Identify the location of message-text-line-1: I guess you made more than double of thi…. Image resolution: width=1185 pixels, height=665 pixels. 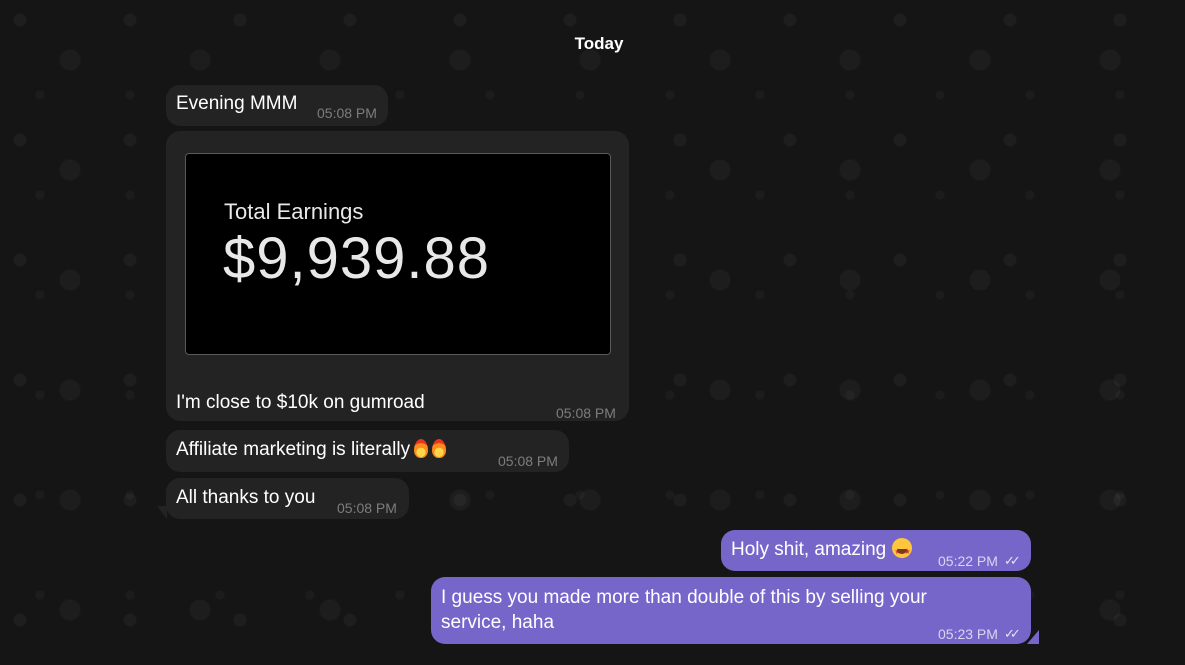
(684, 597).